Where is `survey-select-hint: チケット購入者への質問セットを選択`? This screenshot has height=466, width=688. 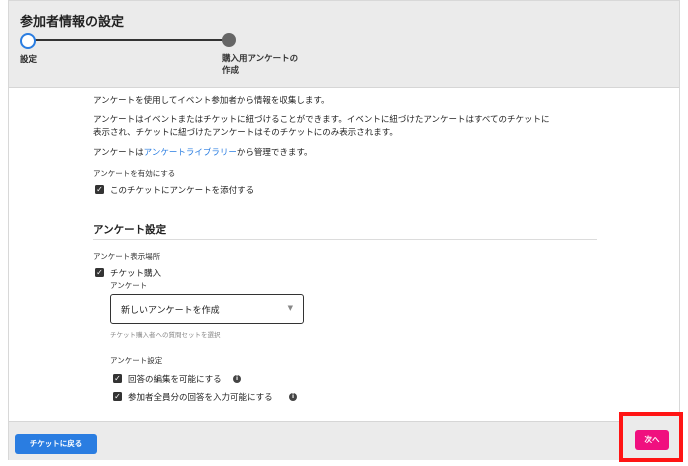
survey-select-hint: チケット購入者への質問セットを選択 is located at coordinates (165, 335).